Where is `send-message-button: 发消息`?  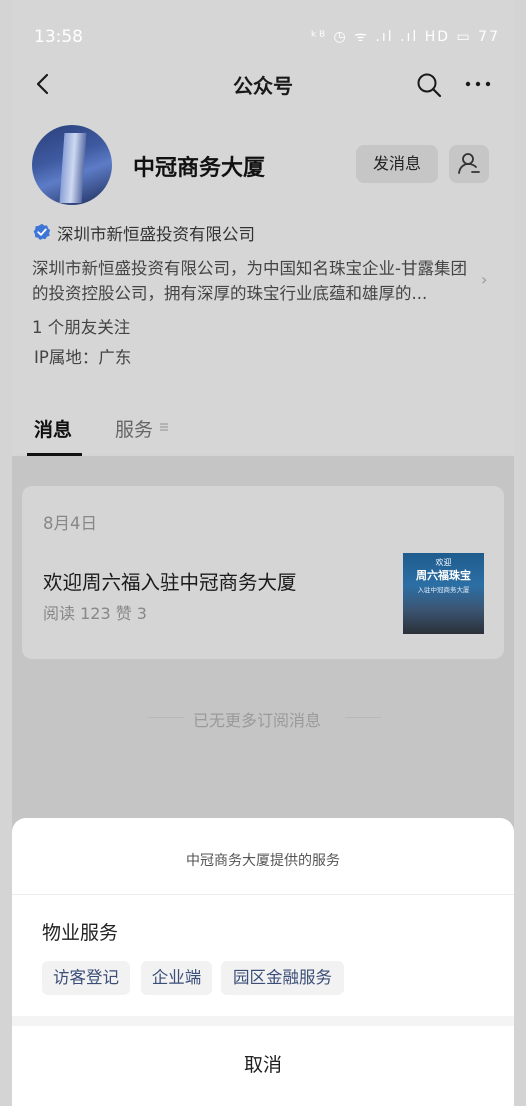 send-message-button: 发消息 is located at coordinates (397, 164).